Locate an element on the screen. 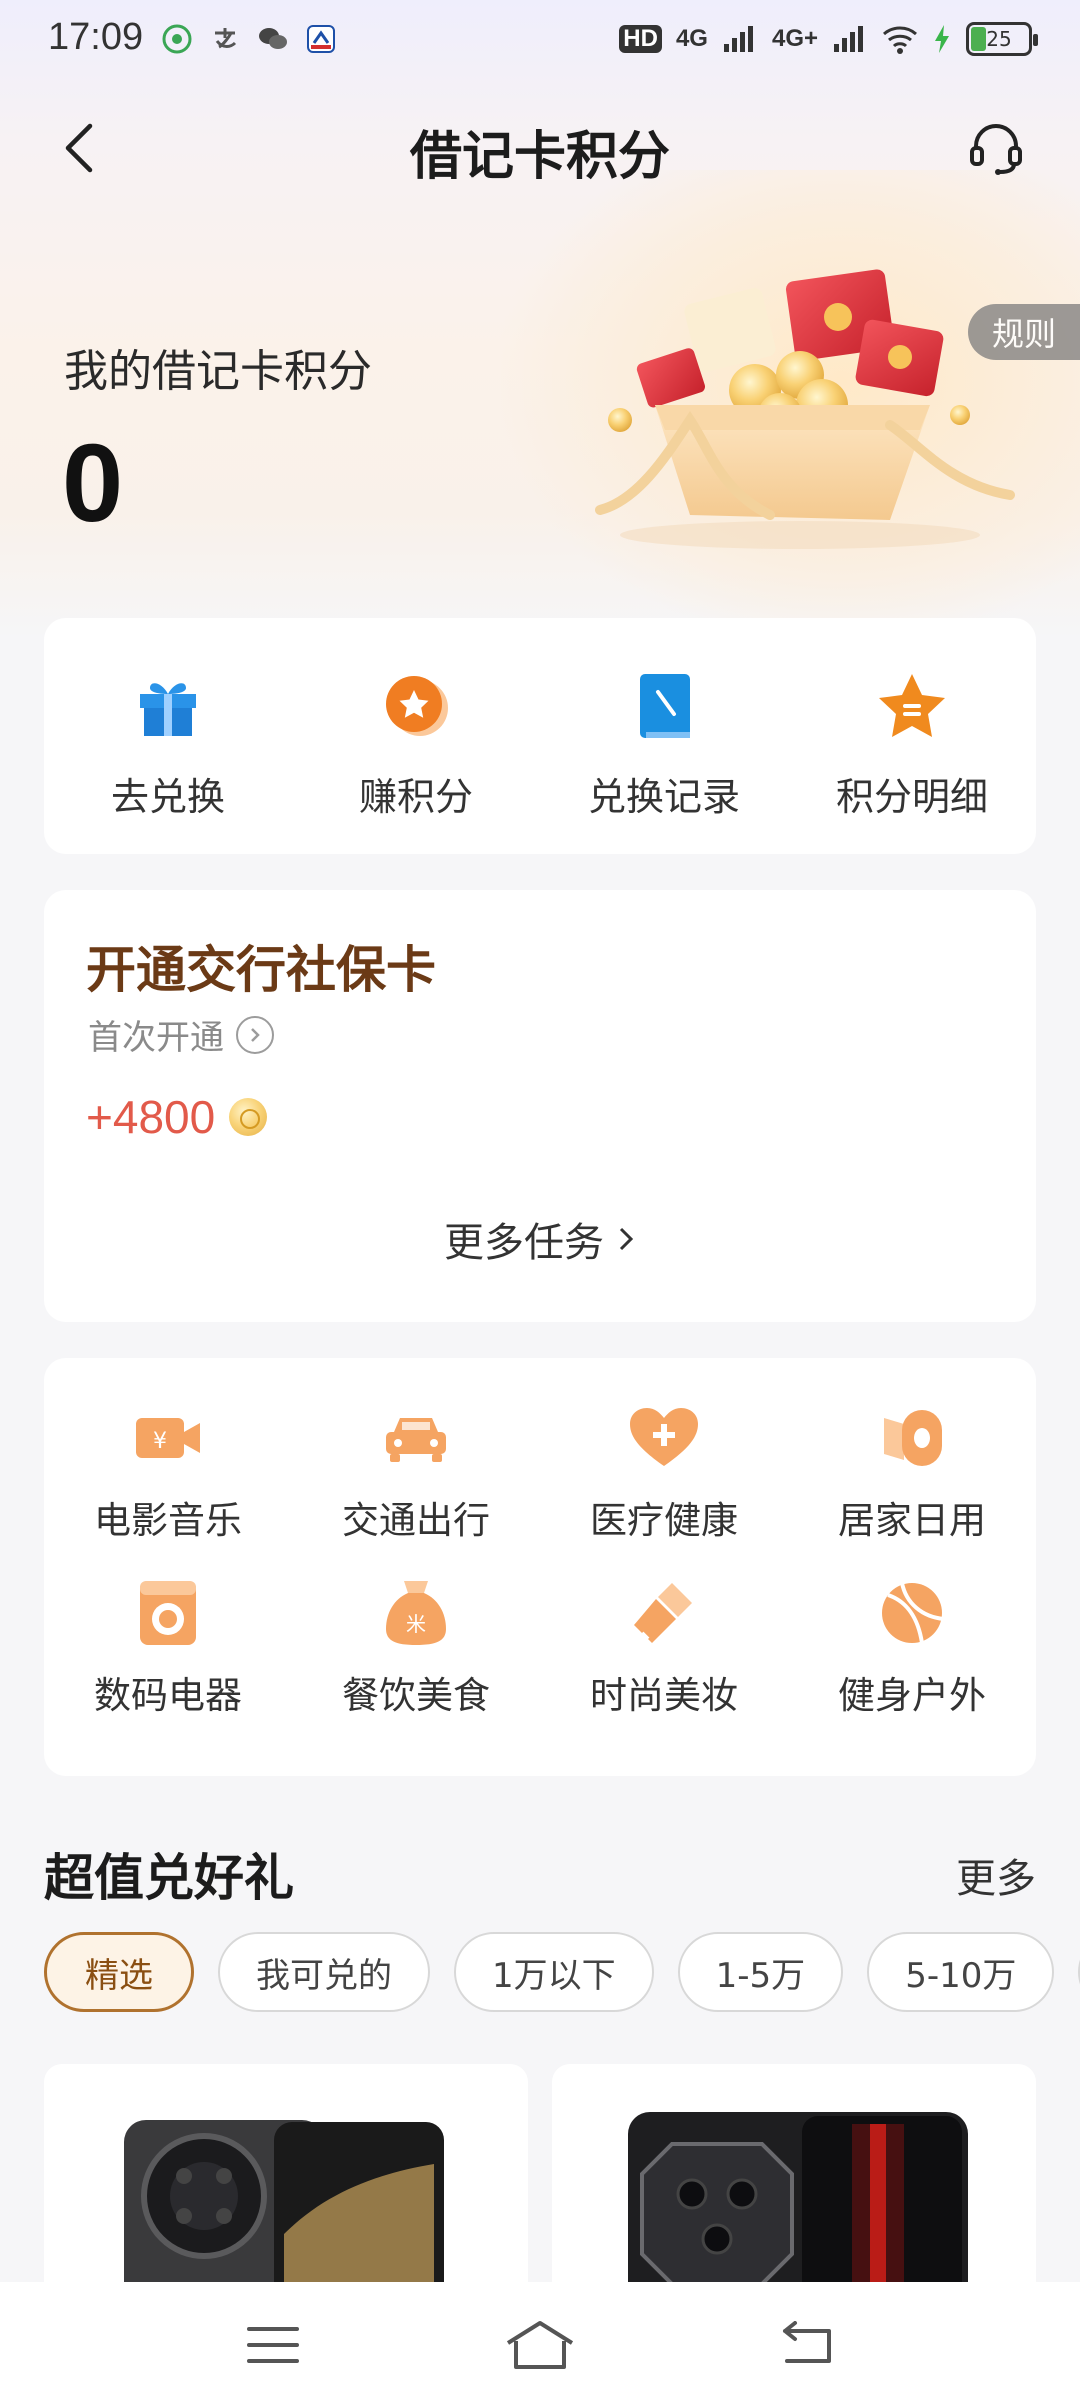 This screenshot has height=2408, width=1080. system-back-button is located at coordinates (807, 2345).